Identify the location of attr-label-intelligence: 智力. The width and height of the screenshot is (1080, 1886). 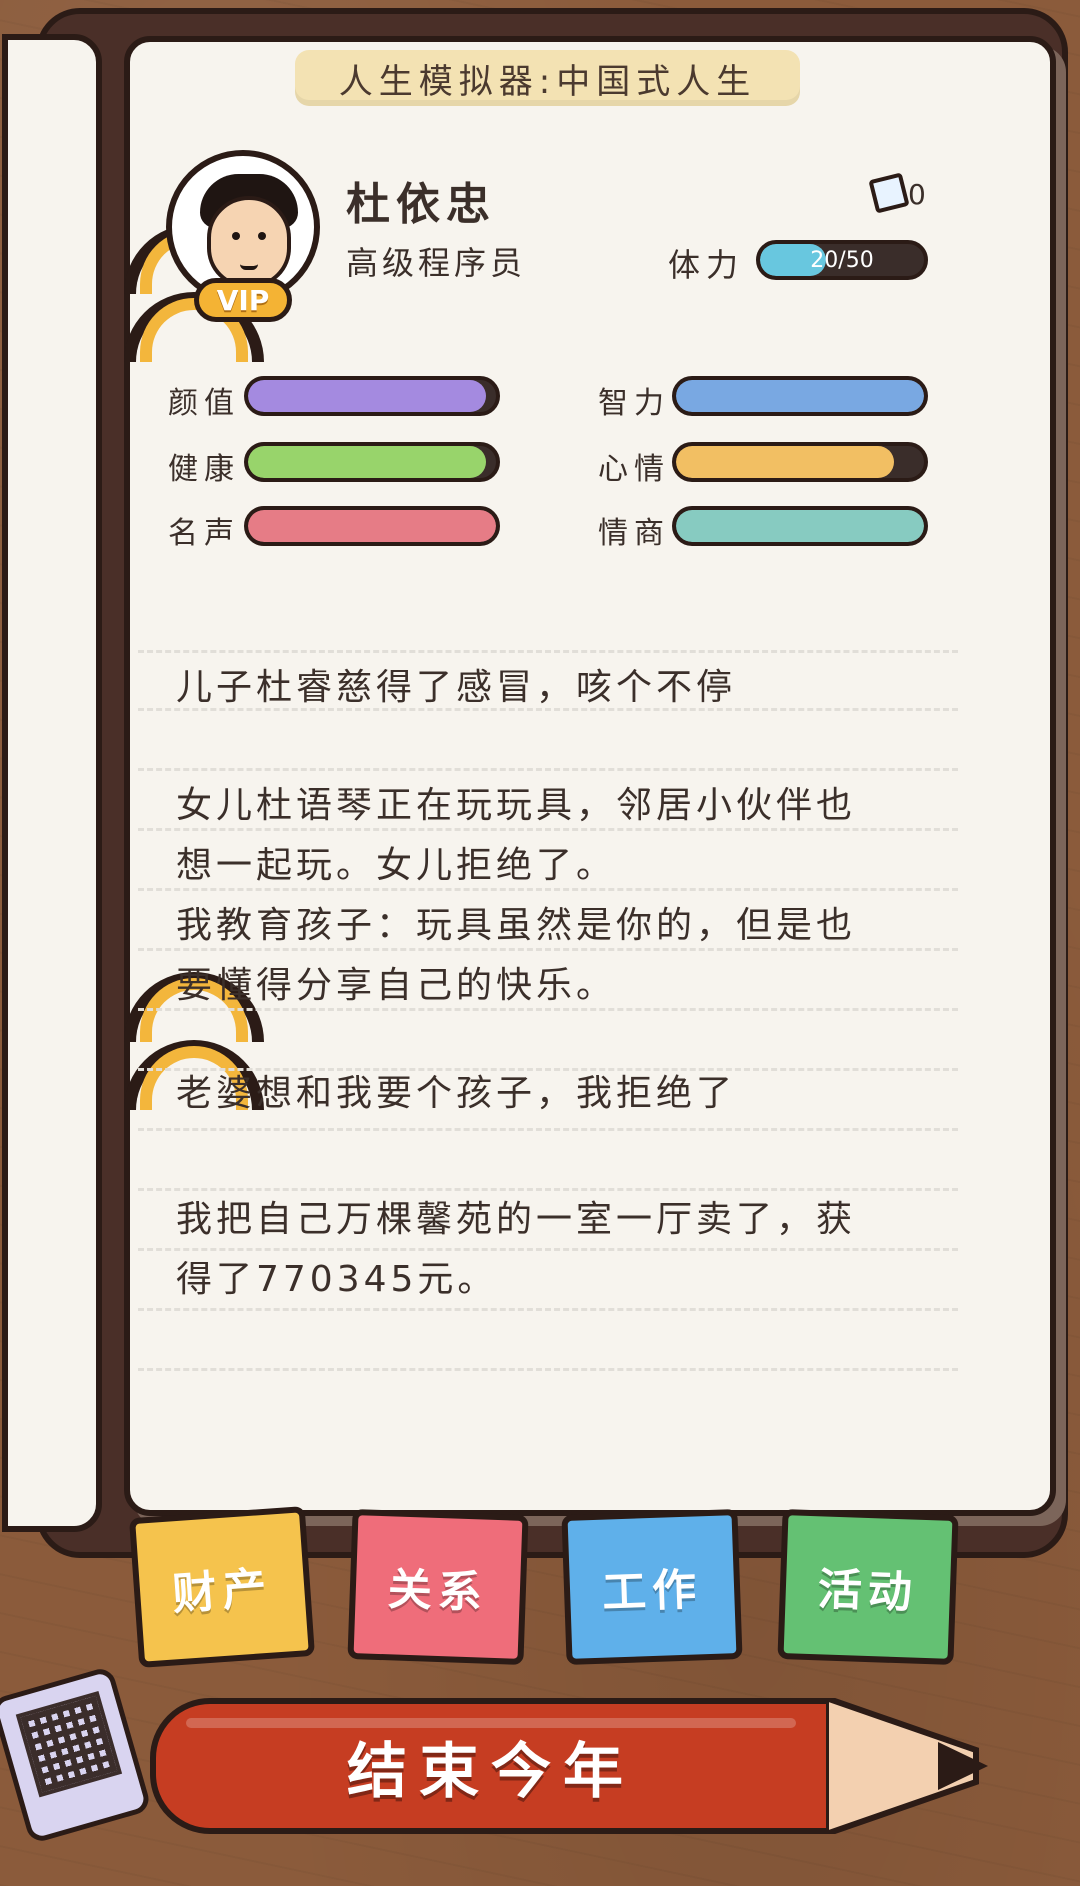
(634, 403).